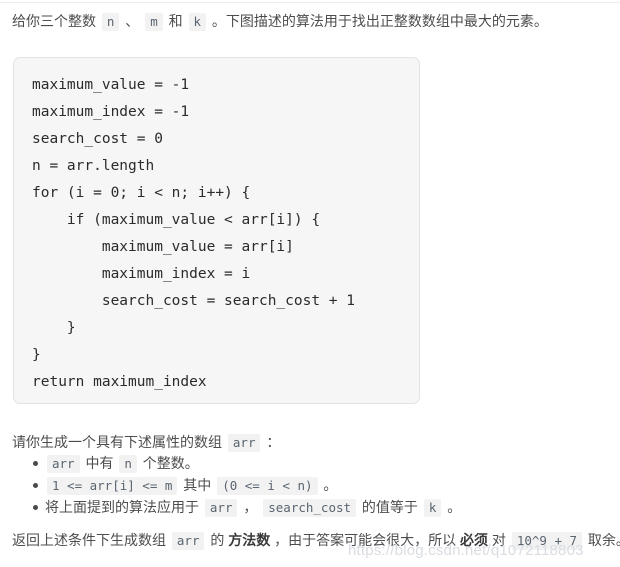 The height and width of the screenshot is (567, 620). I want to click on list-item: 1 <= arr[i] <= m 其中 (0 <= i < n) 。, so click(312, 485).